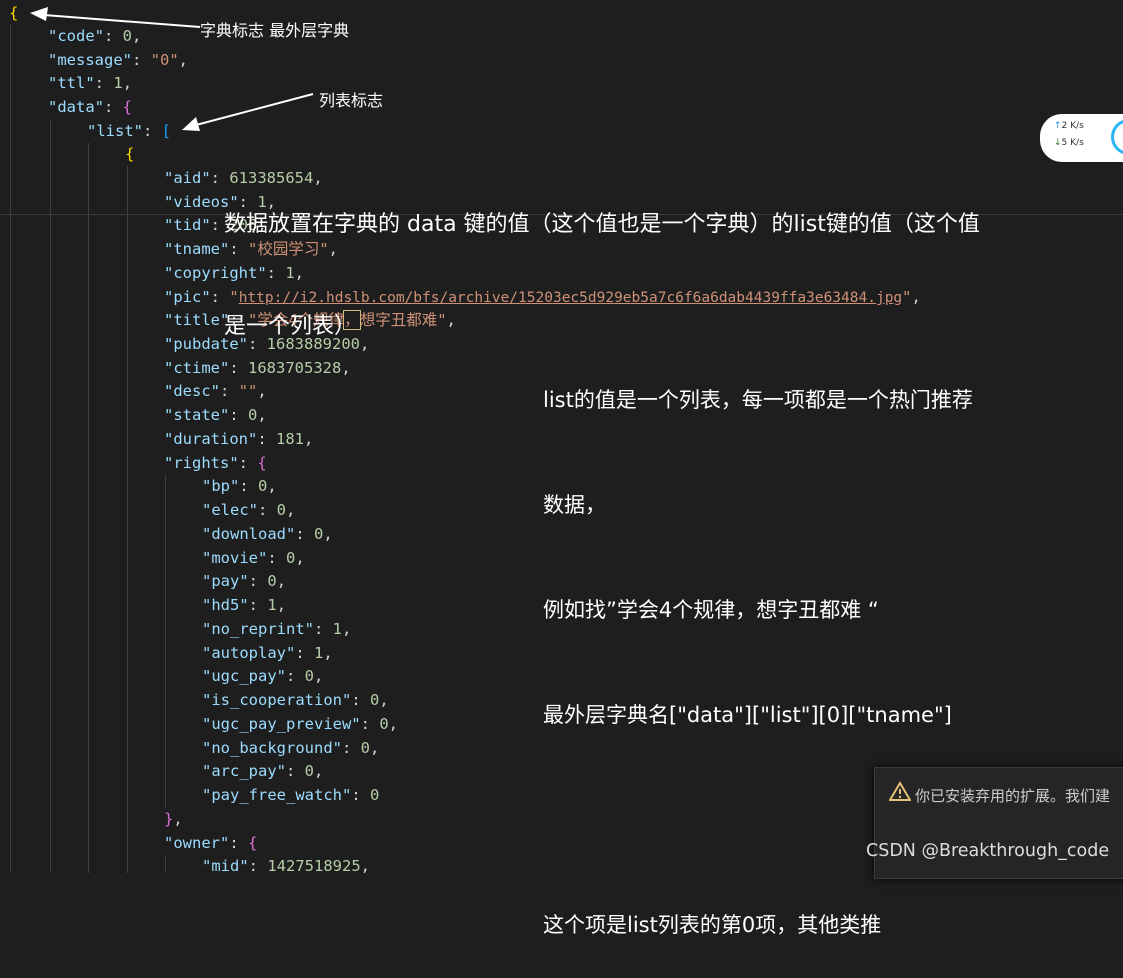 This screenshot has width=1123, height=978. I want to click on download-speed: 5, so click(1064, 143).